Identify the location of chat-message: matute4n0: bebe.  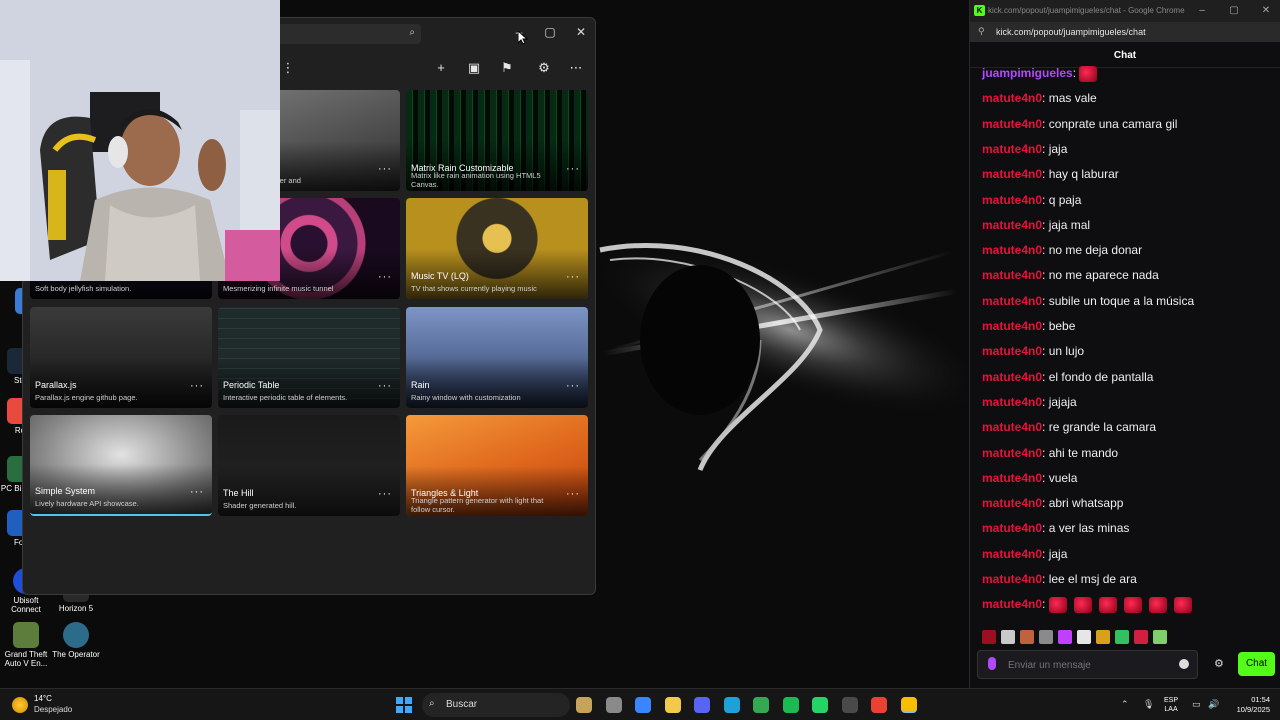
(1028, 326).